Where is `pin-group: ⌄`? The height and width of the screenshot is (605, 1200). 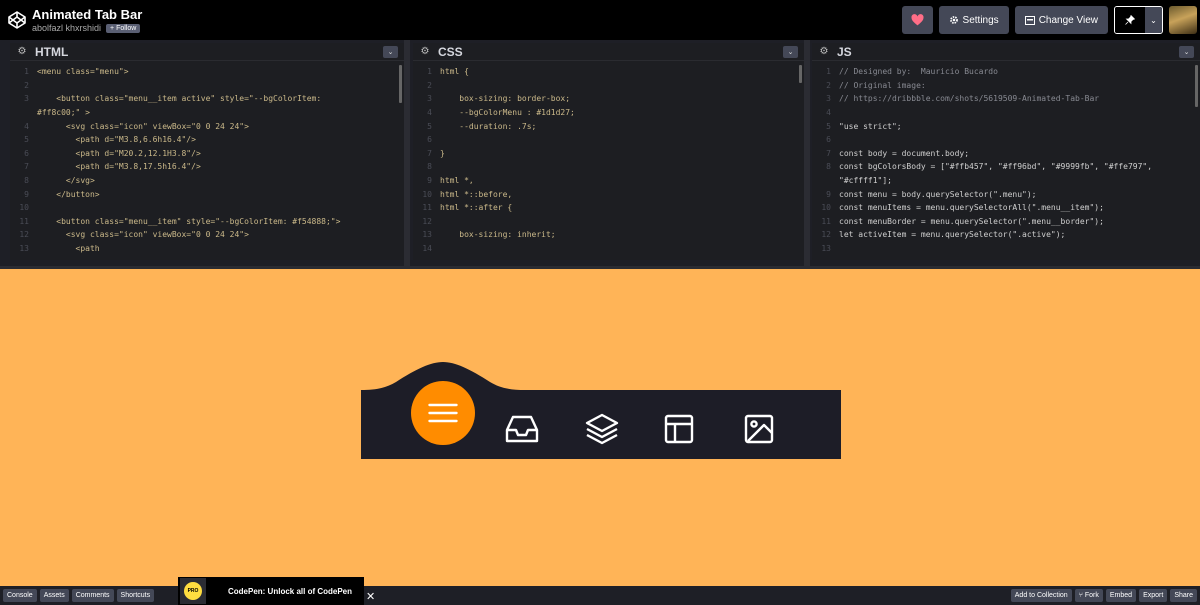
pin-group: ⌄ is located at coordinates (1138, 20).